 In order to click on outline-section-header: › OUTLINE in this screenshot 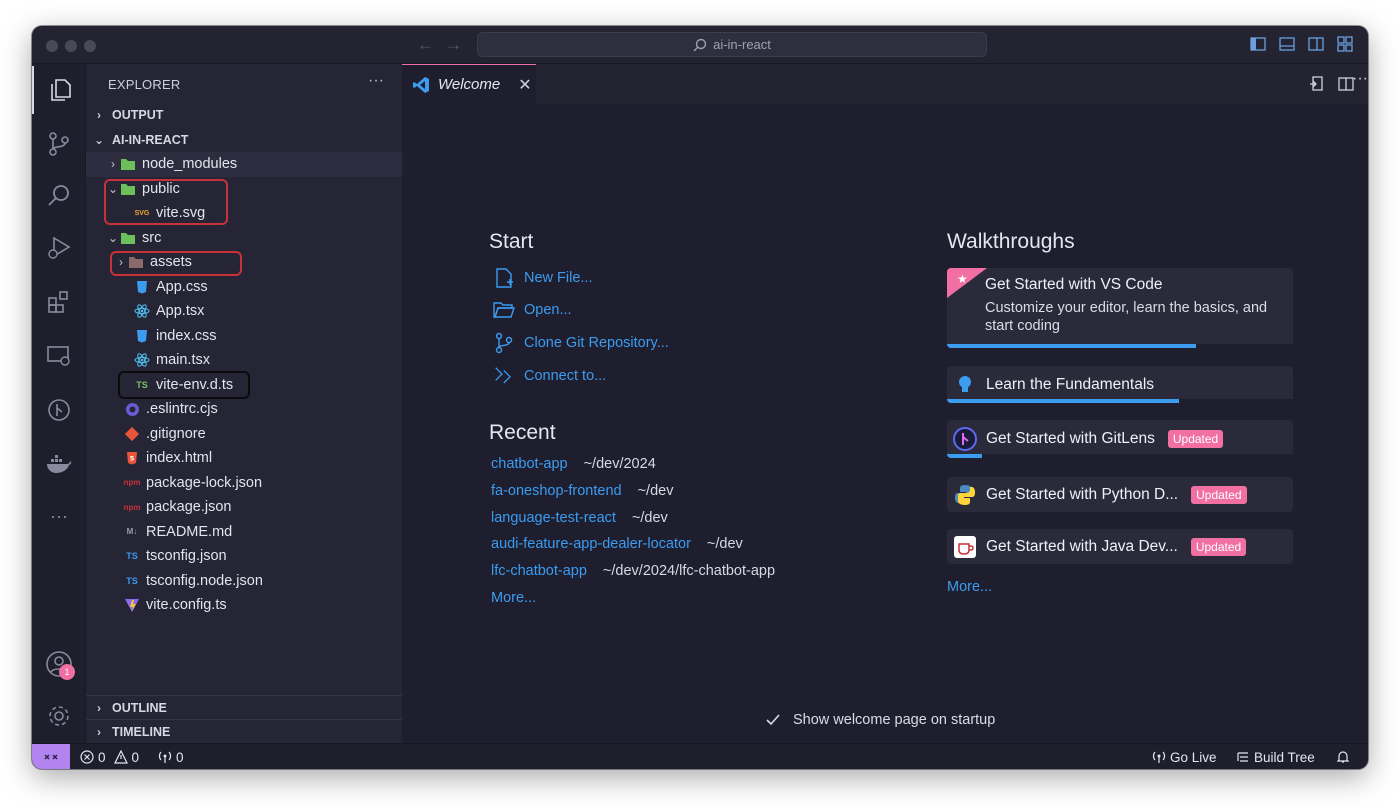, I will do `click(244, 707)`.